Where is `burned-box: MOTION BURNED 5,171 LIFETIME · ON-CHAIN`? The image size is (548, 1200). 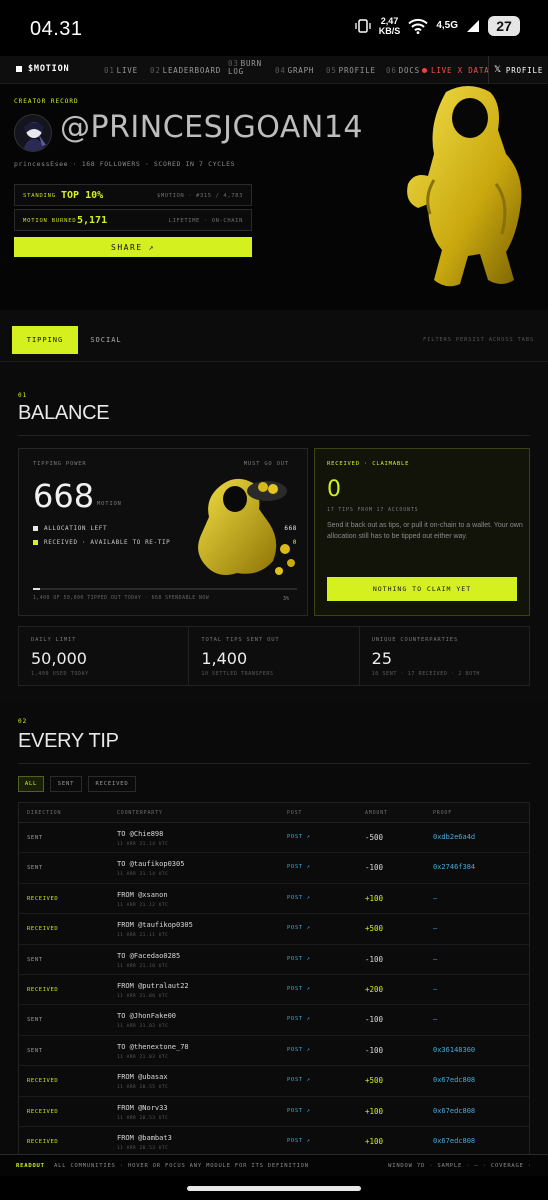
burned-box: MOTION BURNED 5,171 LIFETIME · ON-CHAIN is located at coordinates (133, 220).